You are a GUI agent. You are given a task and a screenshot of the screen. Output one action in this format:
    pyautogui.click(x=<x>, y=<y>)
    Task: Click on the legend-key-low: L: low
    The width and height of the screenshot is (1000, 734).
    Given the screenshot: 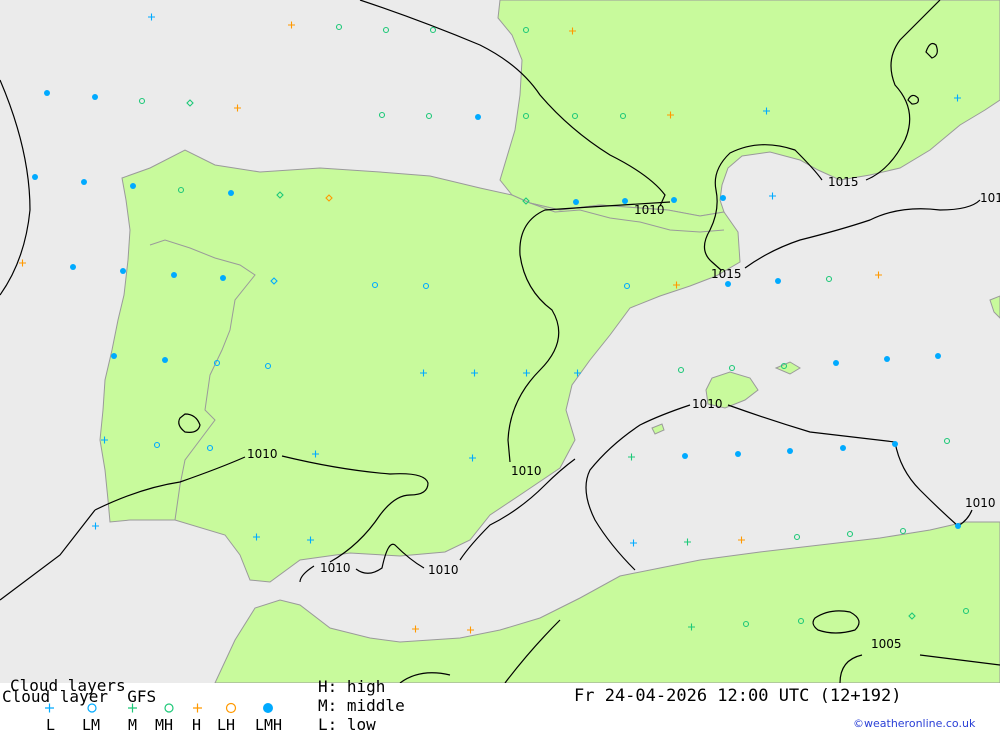 What is the action you would take?
    pyautogui.click(x=347, y=724)
    